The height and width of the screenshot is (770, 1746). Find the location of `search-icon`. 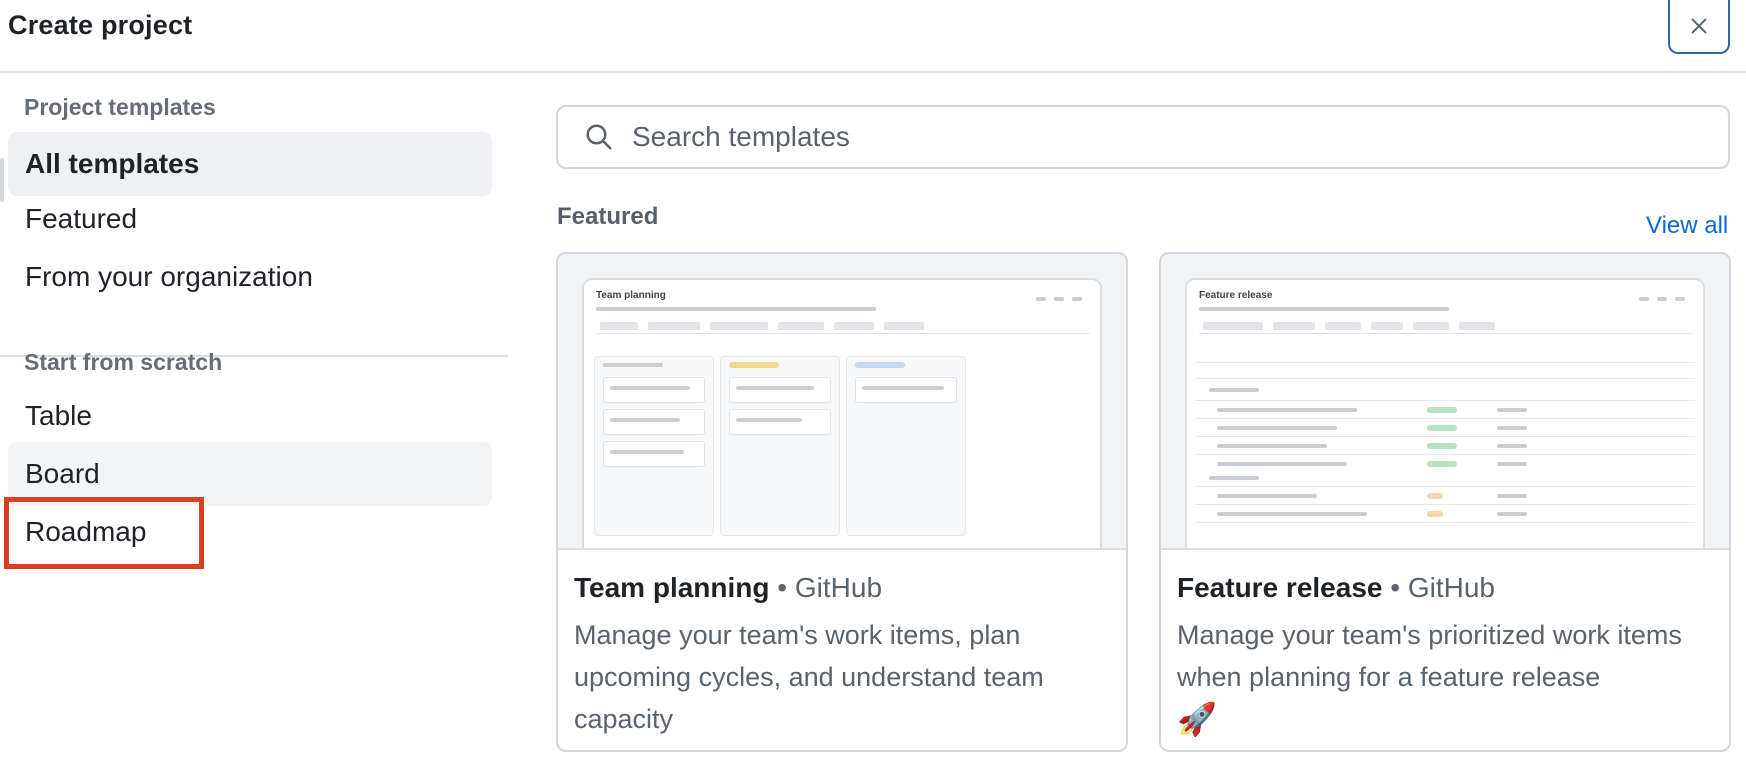

search-icon is located at coordinates (599, 137).